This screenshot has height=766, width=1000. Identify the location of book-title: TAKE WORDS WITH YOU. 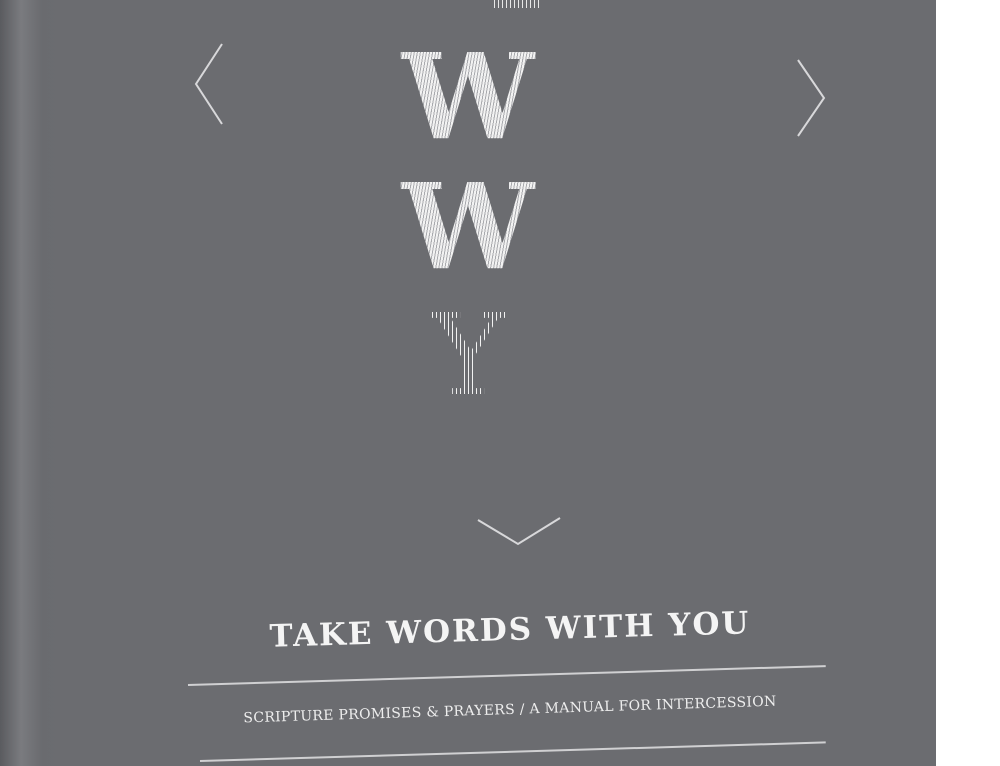
(510, 630).